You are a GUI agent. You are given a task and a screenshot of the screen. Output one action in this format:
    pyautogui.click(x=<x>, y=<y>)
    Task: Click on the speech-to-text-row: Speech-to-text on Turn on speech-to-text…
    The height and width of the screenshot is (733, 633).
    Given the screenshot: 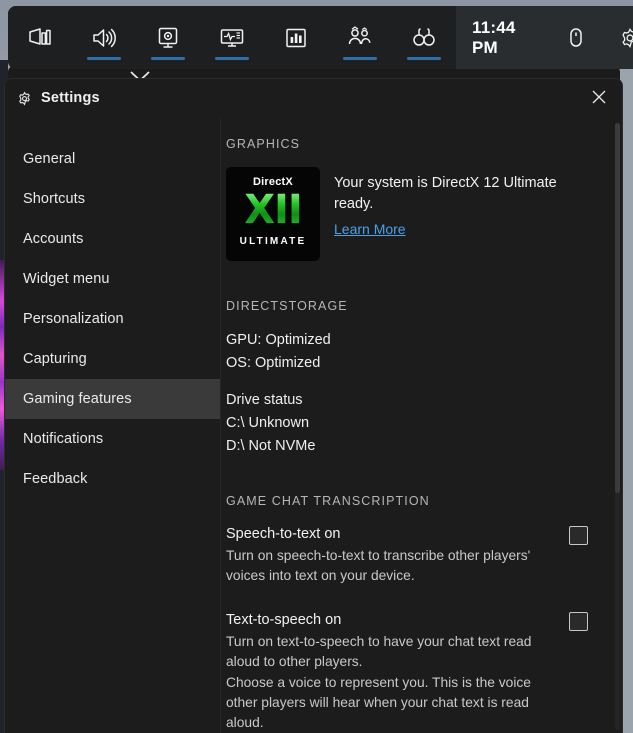 What is the action you would take?
    pyautogui.click(x=412, y=555)
    